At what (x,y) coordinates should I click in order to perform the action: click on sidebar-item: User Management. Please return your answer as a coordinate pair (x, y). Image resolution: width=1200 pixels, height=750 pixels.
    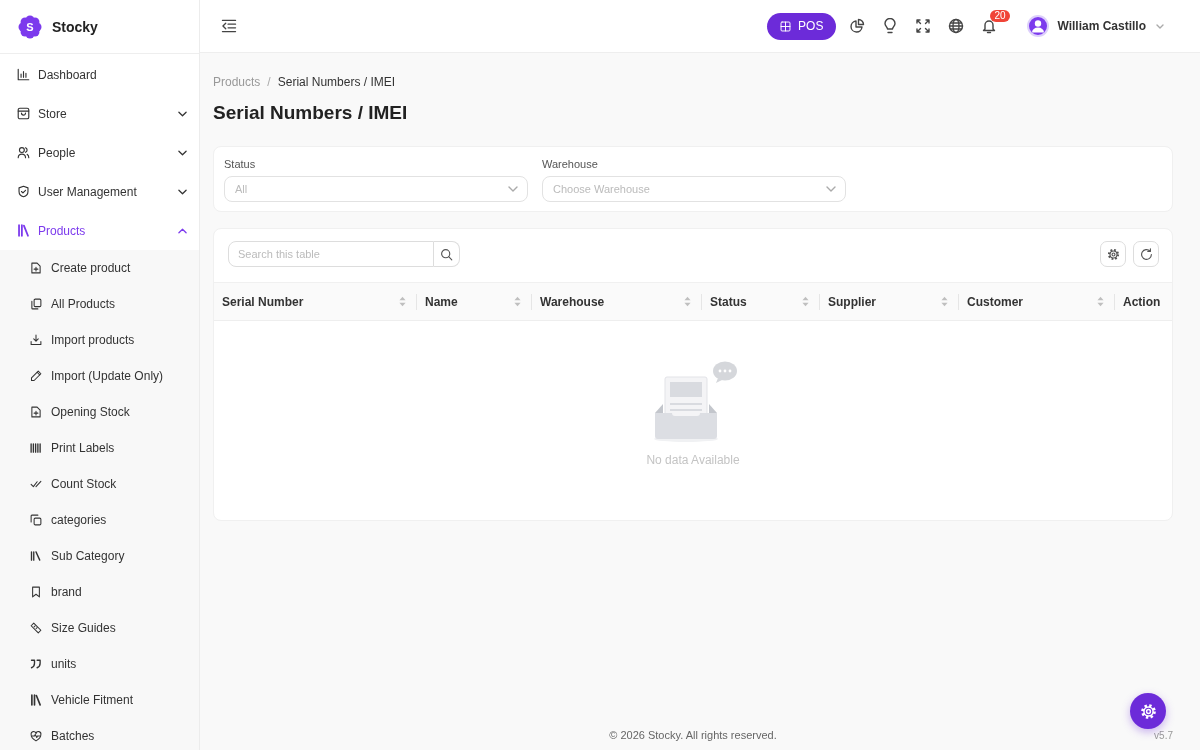
    Looking at the image, I should click on (99, 191).